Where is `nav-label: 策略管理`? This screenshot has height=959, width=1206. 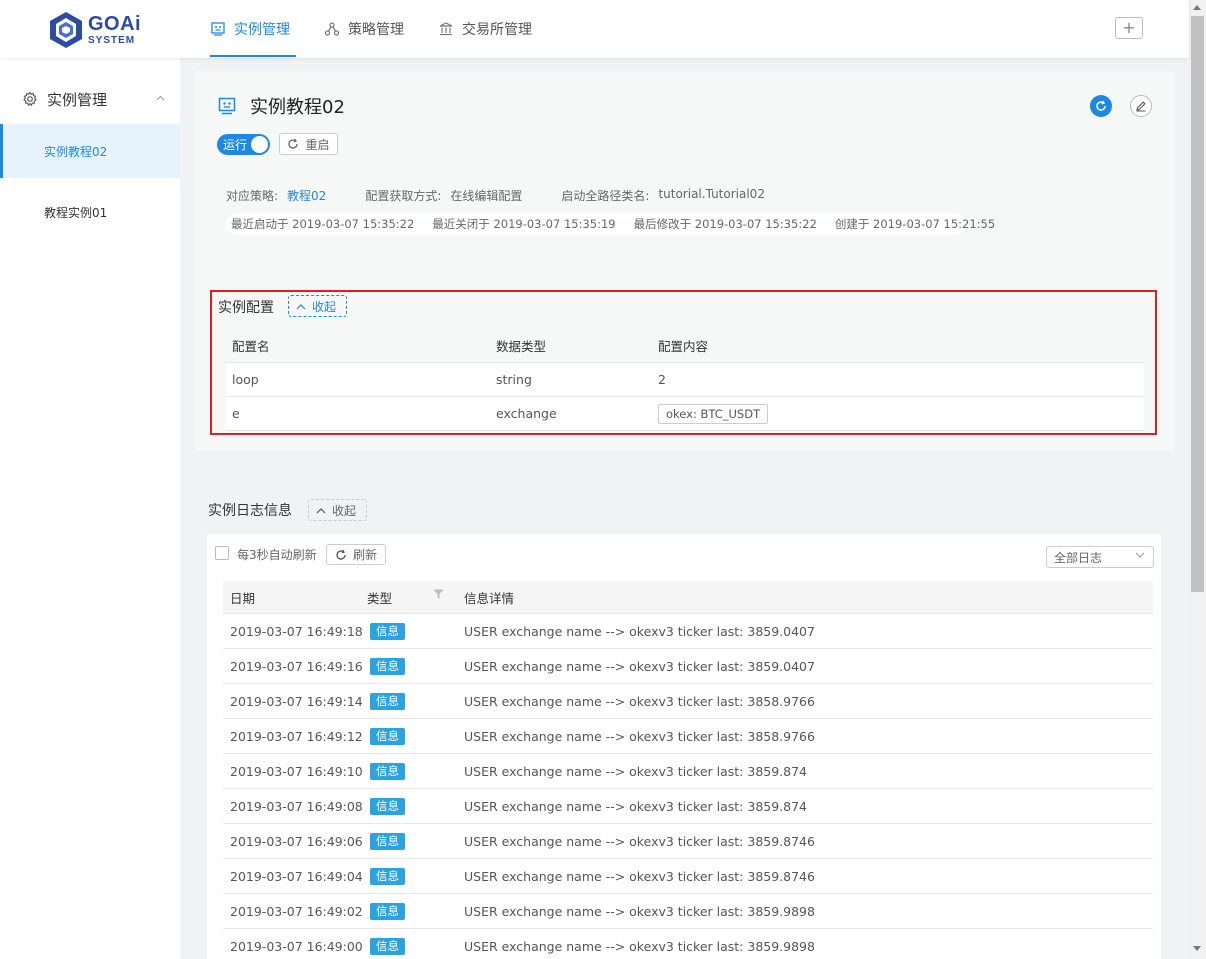
nav-label: 策略管理 is located at coordinates (376, 30).